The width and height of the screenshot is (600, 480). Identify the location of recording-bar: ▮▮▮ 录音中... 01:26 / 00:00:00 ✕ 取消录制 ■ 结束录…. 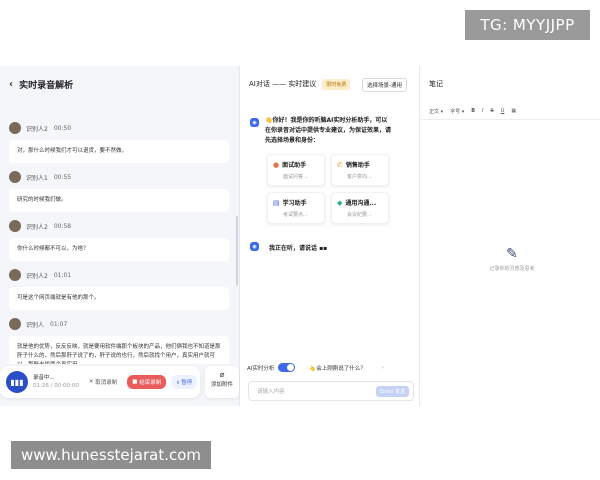
(100, 382).